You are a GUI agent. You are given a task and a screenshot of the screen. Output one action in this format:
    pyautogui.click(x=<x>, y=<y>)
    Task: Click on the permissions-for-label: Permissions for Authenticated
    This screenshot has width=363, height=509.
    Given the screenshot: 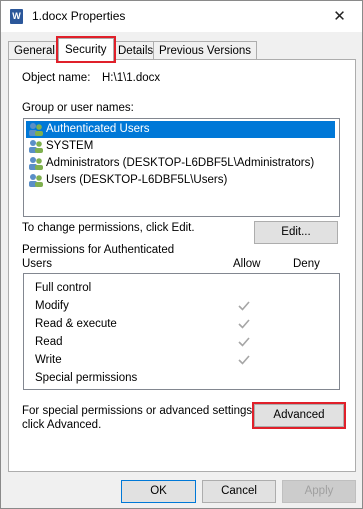 What is the action you would take?
    pyautogui.click(x=98, y=250)
    